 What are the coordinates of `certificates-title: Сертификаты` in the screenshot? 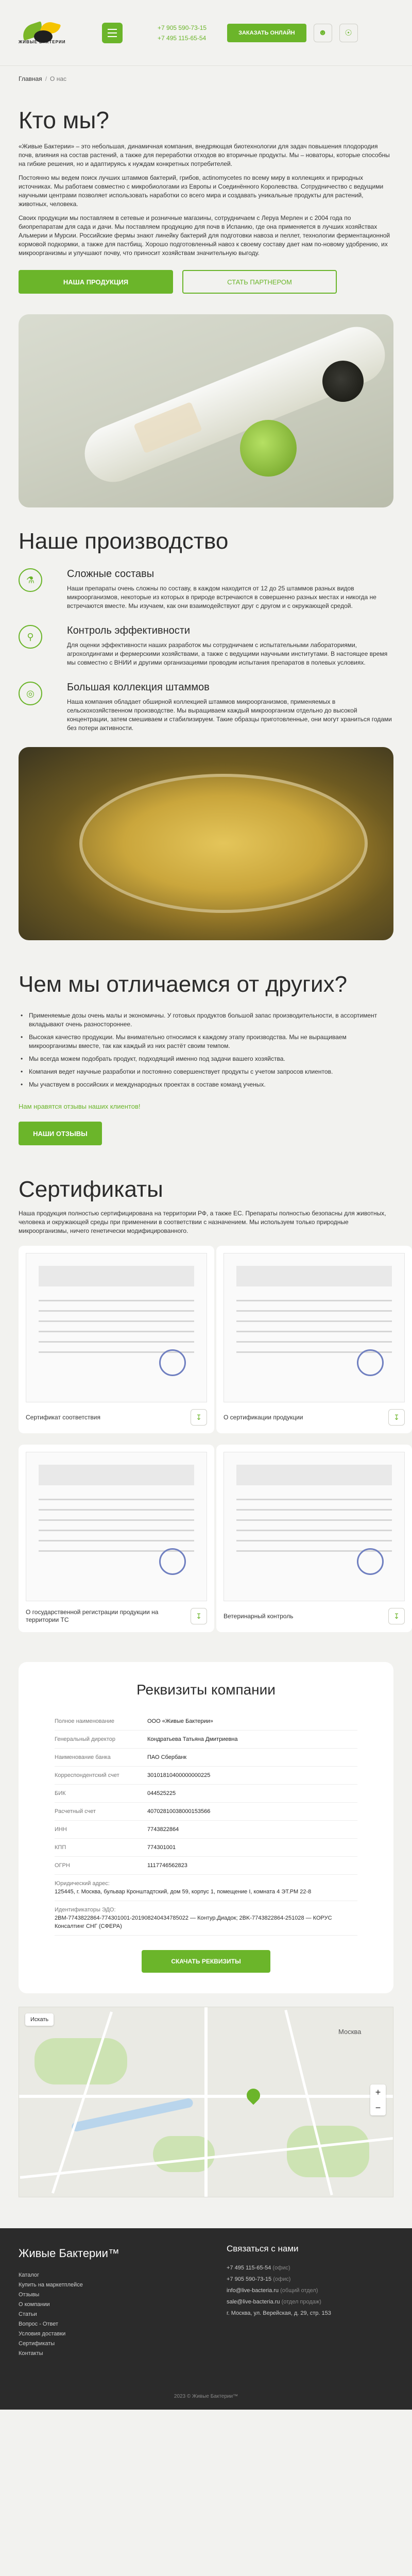 It's located at (91, 1189).